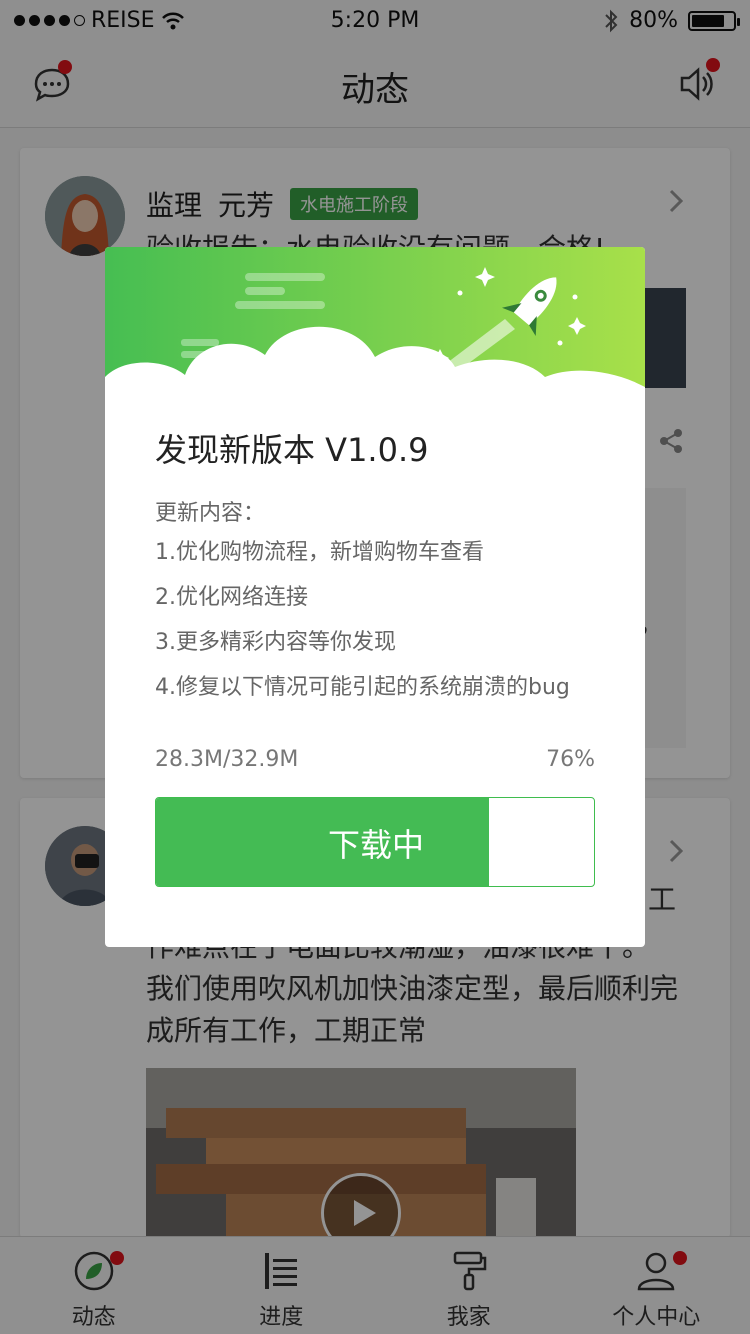 This screenshot has width=750, height=1334. I want to click on release-notes-title: 更新内容：, so click(210, 513).